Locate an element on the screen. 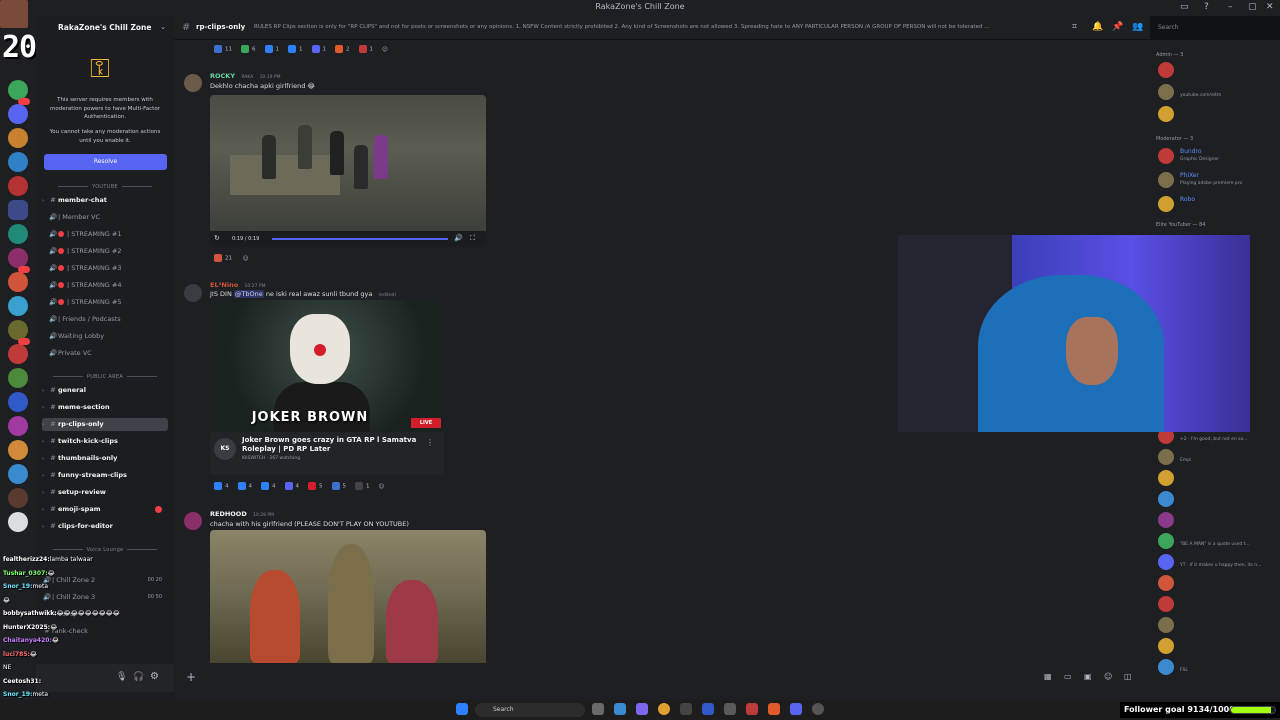 The height and width of the screenshot is (720, 1280). server-name: RakaZone's Chill Zone is located at coordinates (104, 27).